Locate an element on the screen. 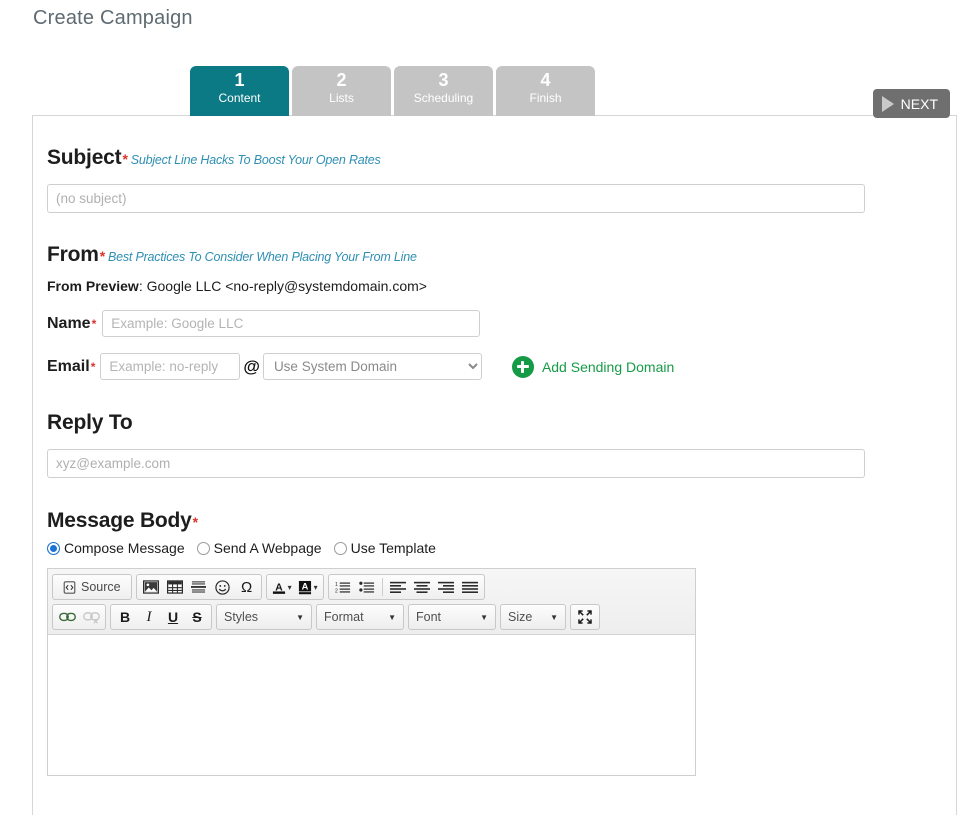  align-right-icon is located at coordinates (446, 587).